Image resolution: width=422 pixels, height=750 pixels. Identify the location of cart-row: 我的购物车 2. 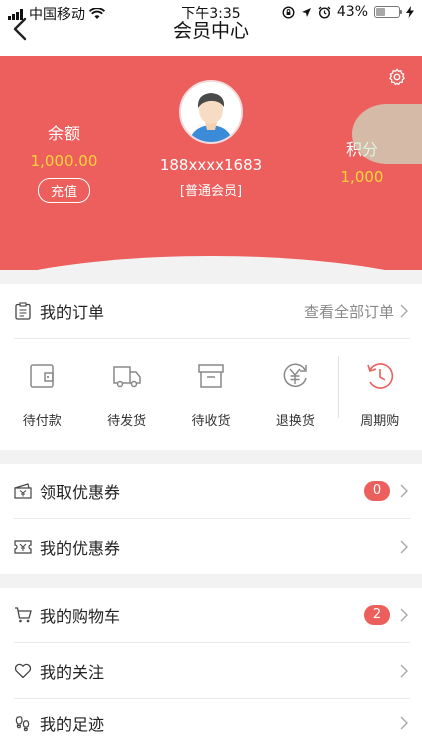
(211, 615).